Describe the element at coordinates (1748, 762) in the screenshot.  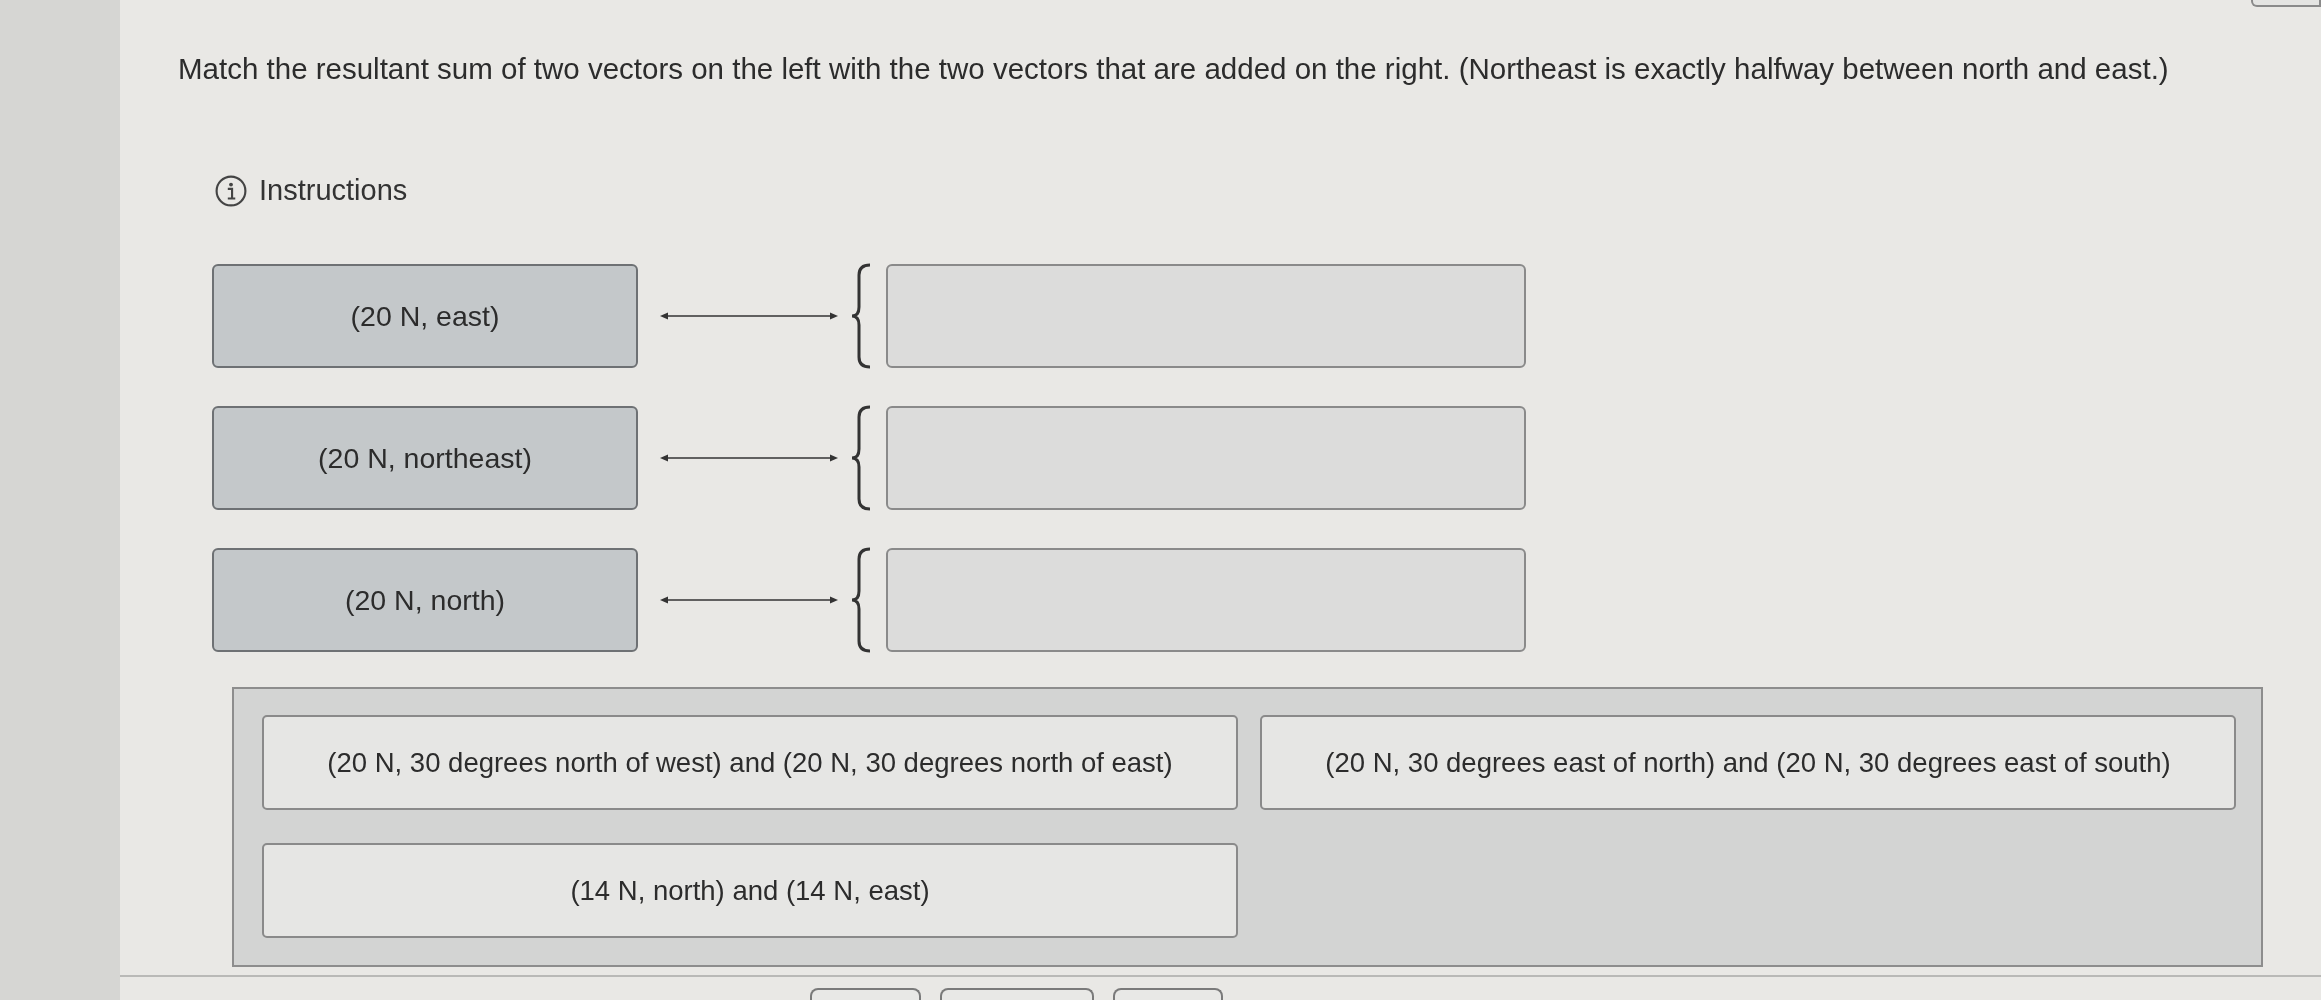
I see `answer-choice-card: (20 N, 30 degrees east of north) and (20 N, 30 degrees east of south)` at that location.